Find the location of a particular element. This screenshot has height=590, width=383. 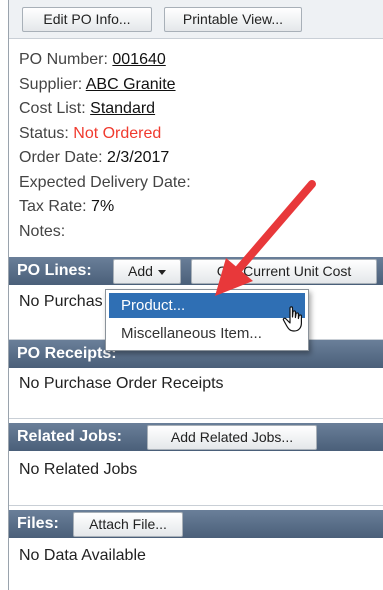

supplier-label: Supplier: is located at coordinates (51, 84).